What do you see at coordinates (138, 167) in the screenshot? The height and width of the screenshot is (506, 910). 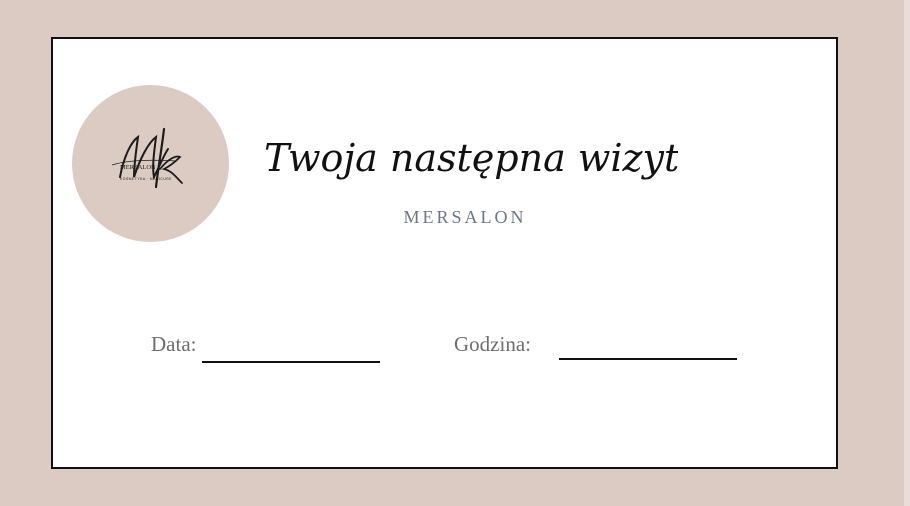 I see `logo-brand-text: MERSALON` at bounding box center [138, 167].